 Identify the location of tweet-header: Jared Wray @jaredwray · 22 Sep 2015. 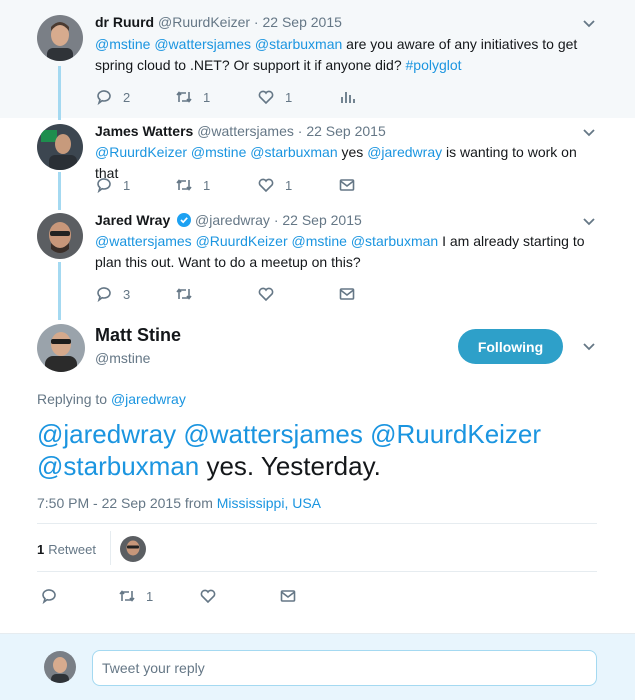
(228, 220).